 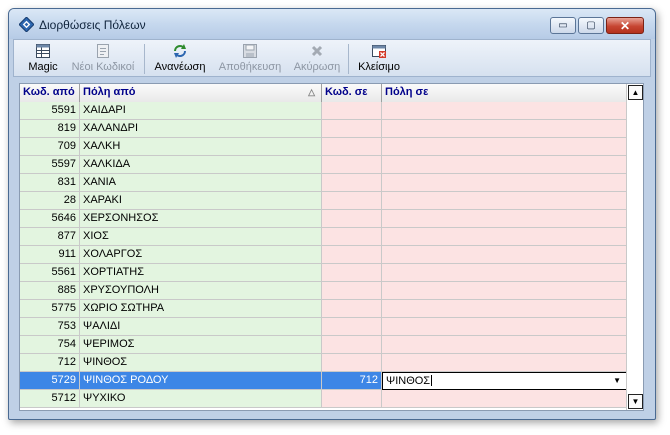 What do you see at coordinates (617, 380) in the screenshot?
I see `dropdown-arrow-icon: ▼` at bounding box center [617, 380].